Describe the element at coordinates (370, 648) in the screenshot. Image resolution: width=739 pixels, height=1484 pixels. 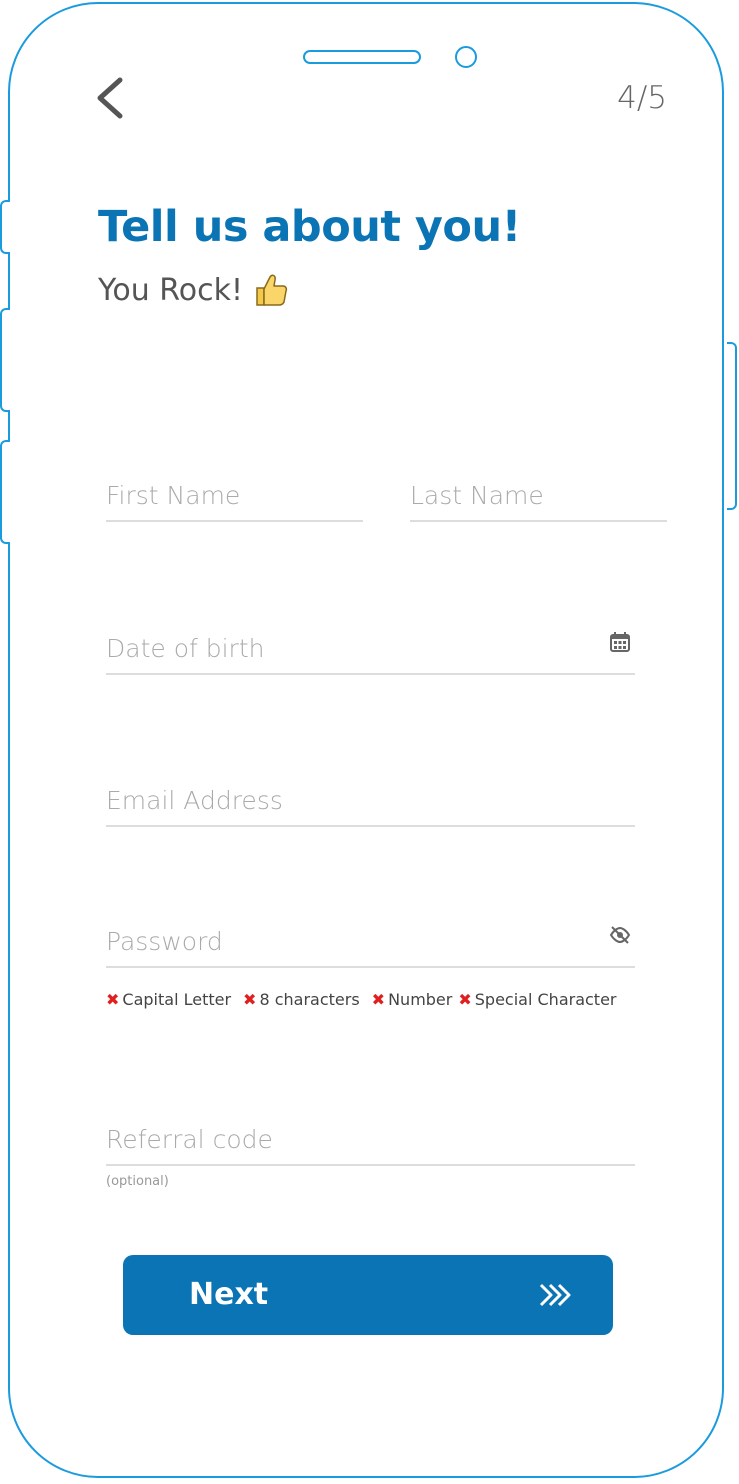
I see `dob-input` at that location.